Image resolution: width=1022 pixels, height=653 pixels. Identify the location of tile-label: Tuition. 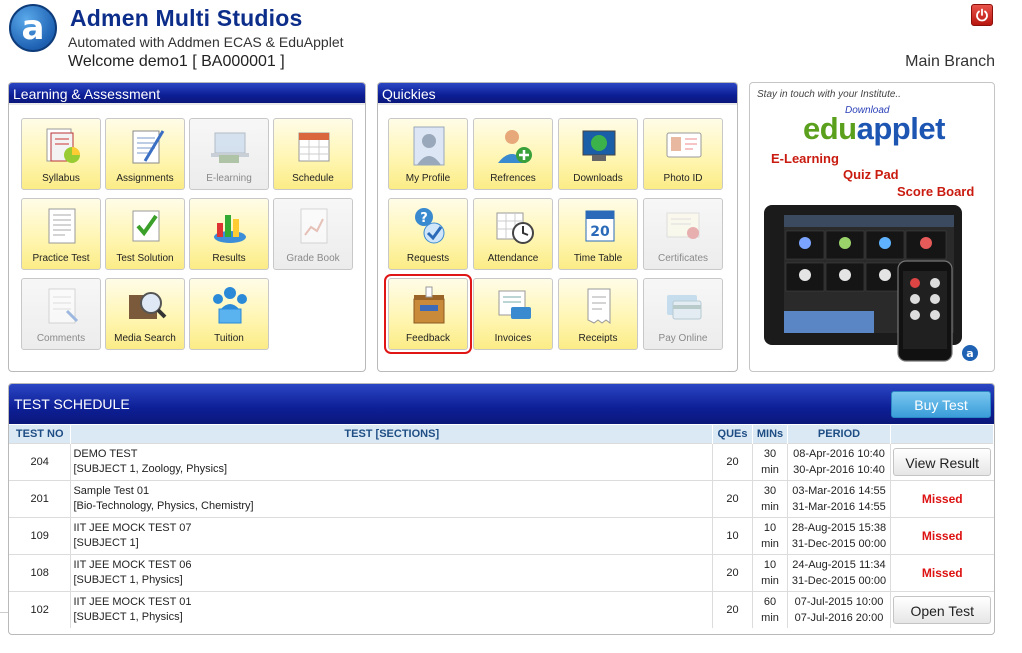
(229, 338).